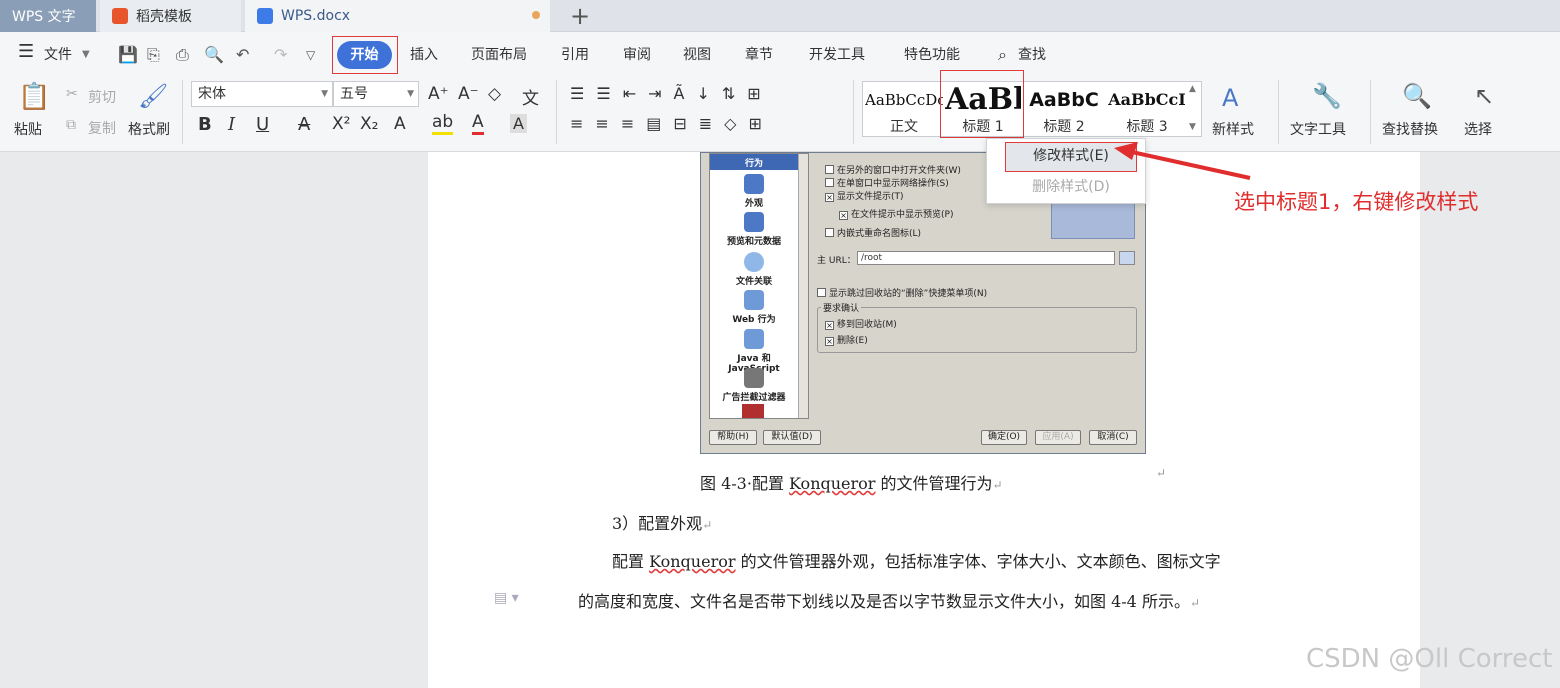 The height and width of the screenshot is (688, 1560). What do you see at coordinates (1318, 129) in the screenshot?
I see `text-tools-button: 文字工具` at bounding box center [1318, 129].